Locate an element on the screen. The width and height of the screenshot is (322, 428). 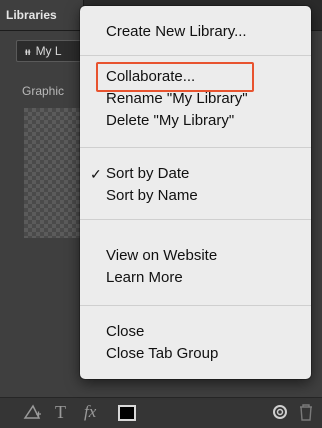
menu-item-learn-more: Learn More is located at coordinates (144, 278).